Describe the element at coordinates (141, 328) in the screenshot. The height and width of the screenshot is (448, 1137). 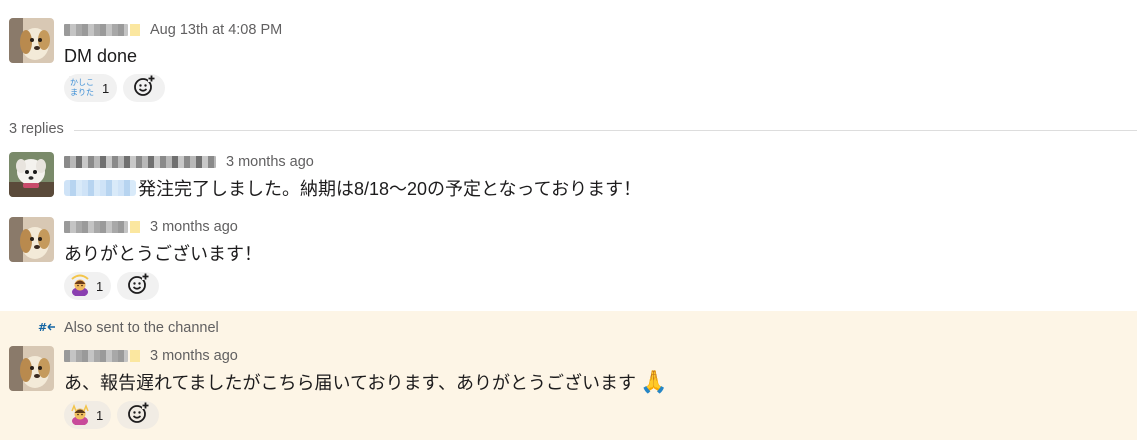
I see `channel-note-label: Also sent to the channel` at that location.